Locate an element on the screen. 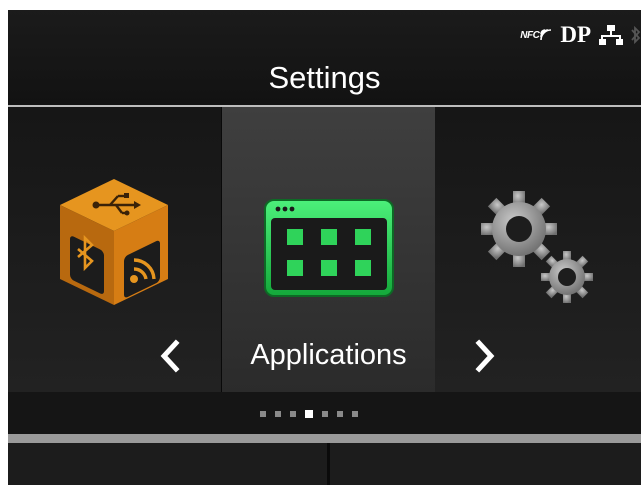  softkey-right is located at coordinates (485, 464).